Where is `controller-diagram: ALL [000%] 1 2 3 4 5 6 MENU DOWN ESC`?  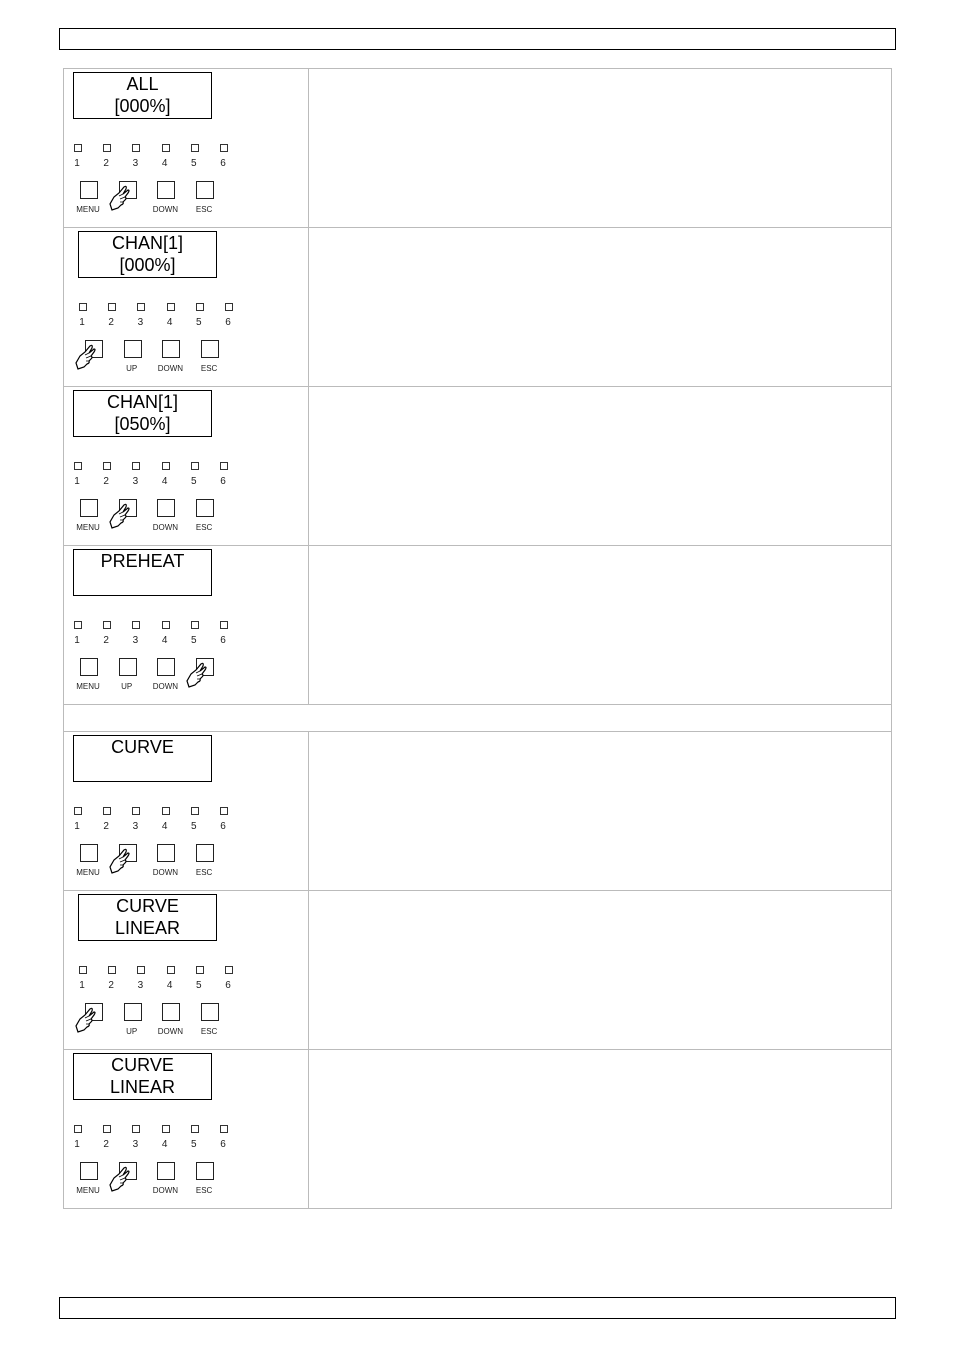 controller-diagram: ALL [000%] 1 2 3 4 5 6 MENU DOWN ESC is located at coordinates (186, 148).